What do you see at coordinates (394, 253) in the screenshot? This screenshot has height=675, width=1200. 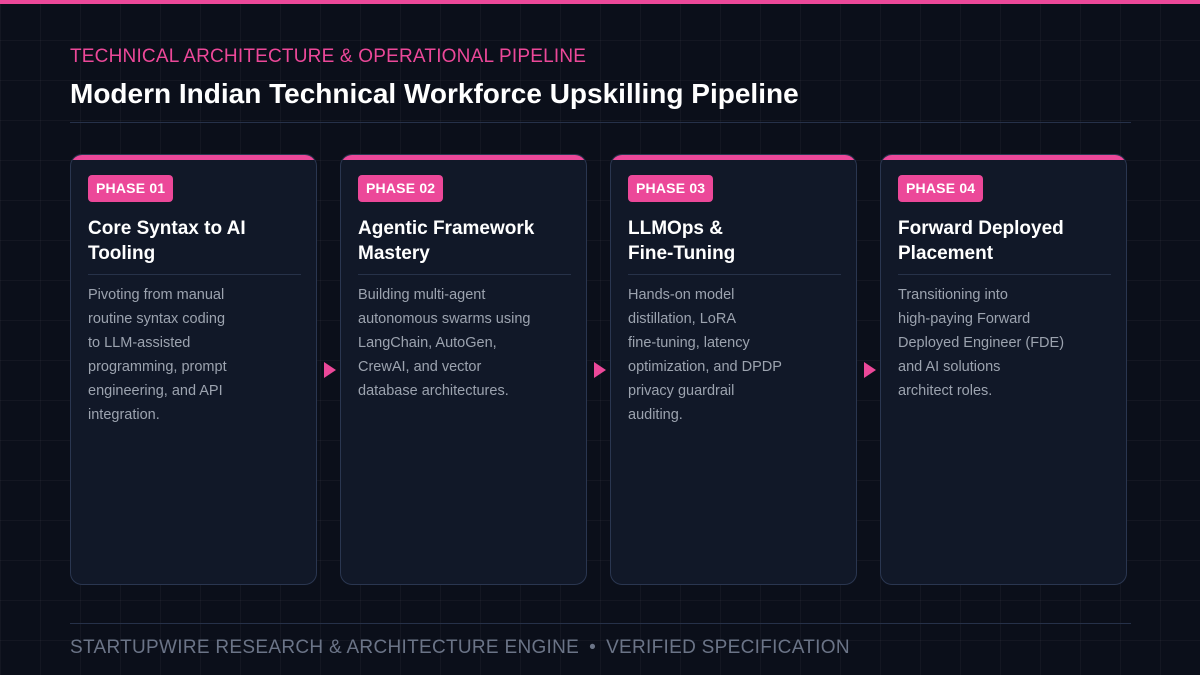 I see `phase-title-line: Mastery` at bounding box center [394, 253].